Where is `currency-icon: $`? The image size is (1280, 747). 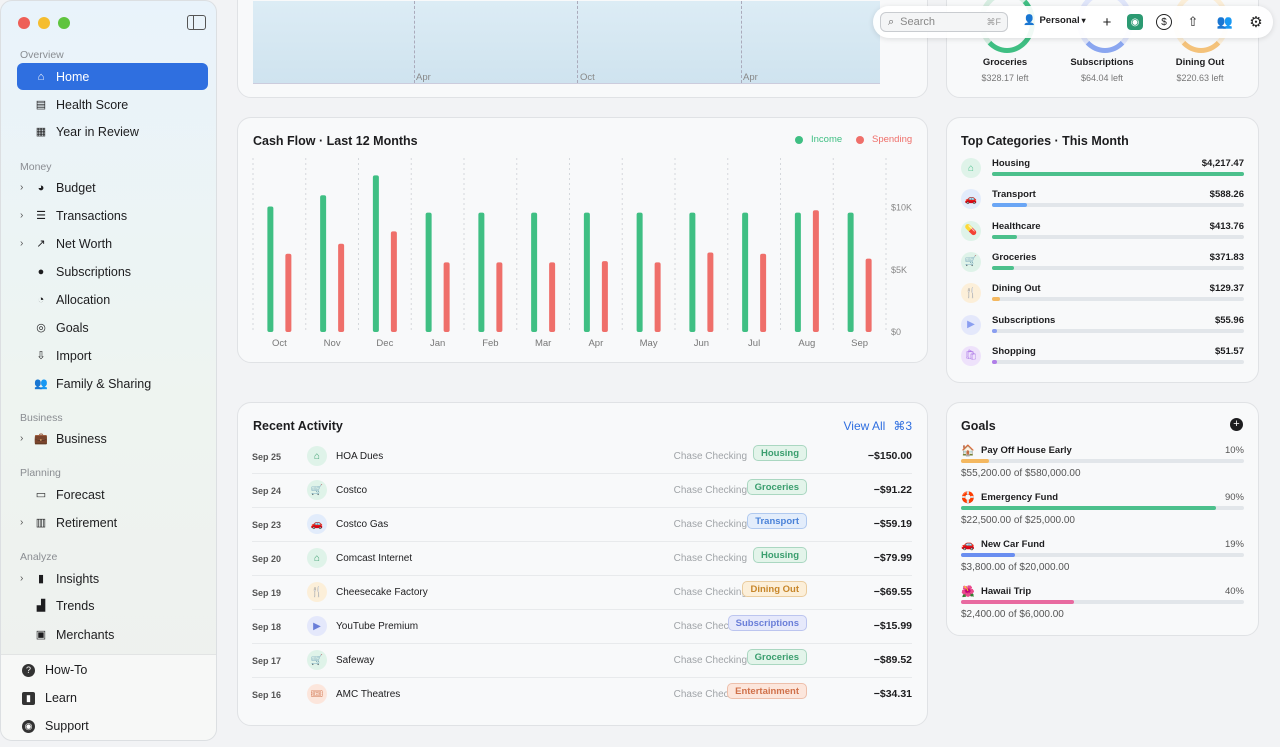
currency-icon: $ is located at coordinates (1164, 22).